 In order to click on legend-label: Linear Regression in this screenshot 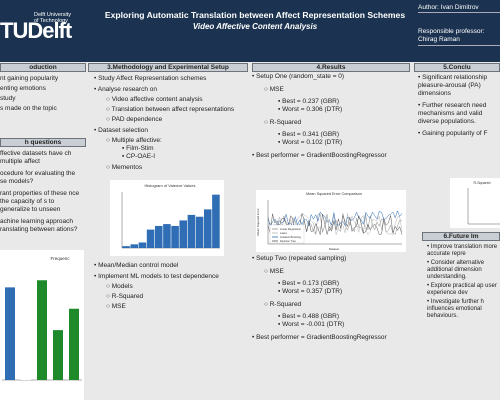, I will do `click(291, 229)`.